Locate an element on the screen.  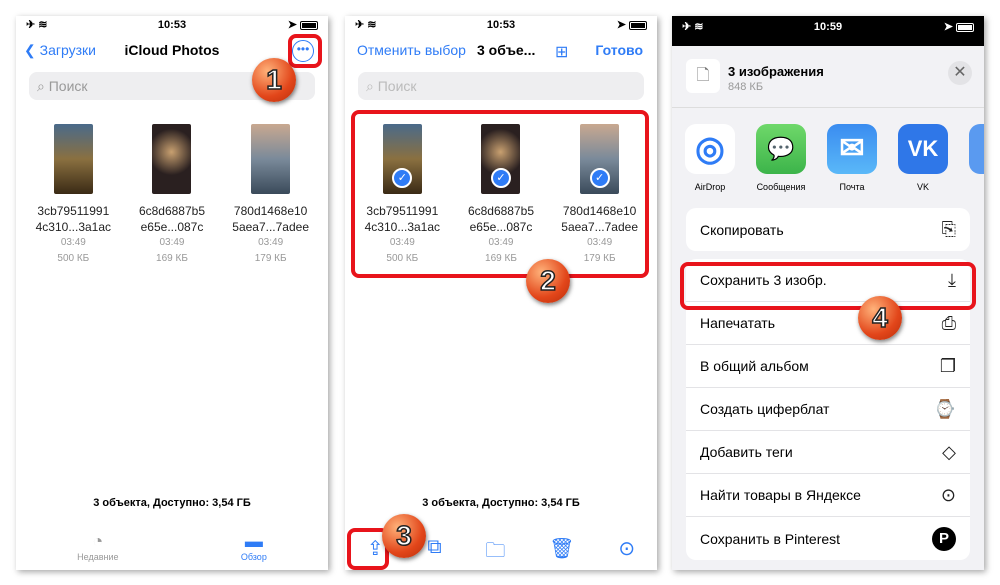
step-badge-4: 4 is located at coordinates (880, 318).